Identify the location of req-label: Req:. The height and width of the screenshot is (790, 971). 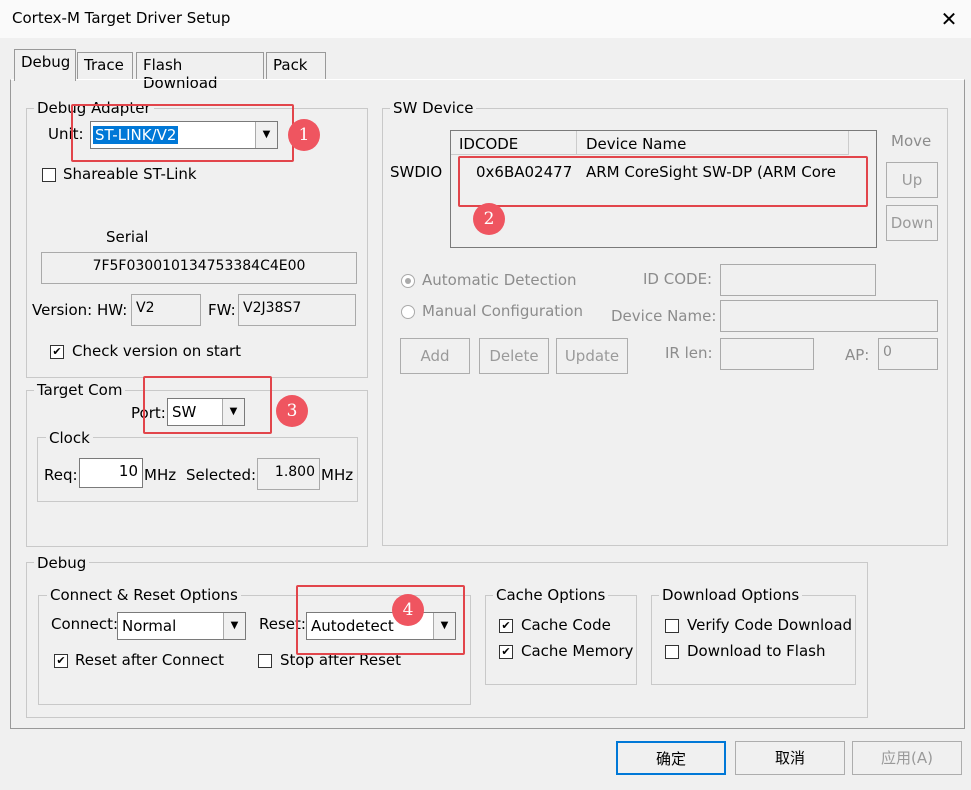
(61, 475).